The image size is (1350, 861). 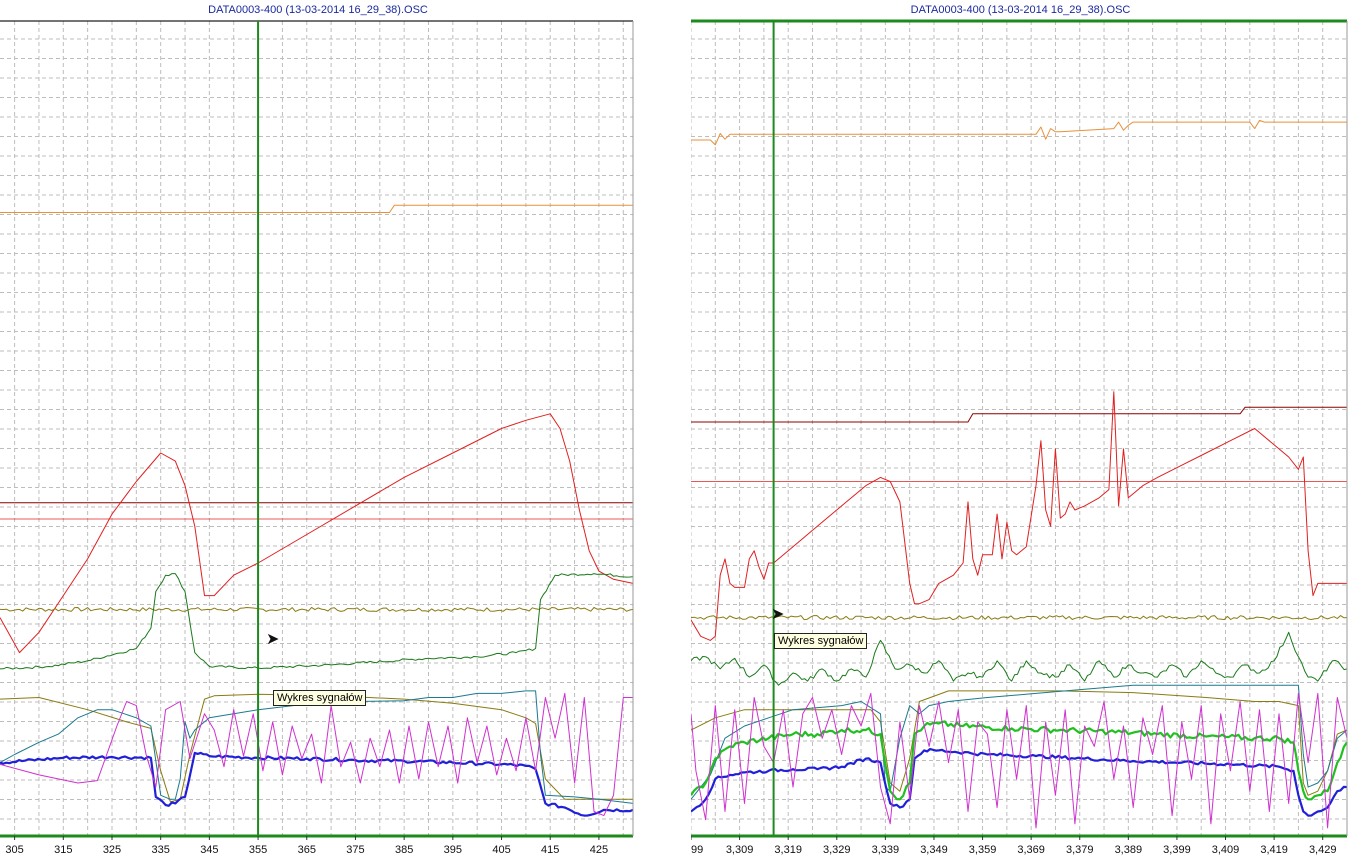 I want to click on x-tick-label: 3,359, so click(x=983, y=850).